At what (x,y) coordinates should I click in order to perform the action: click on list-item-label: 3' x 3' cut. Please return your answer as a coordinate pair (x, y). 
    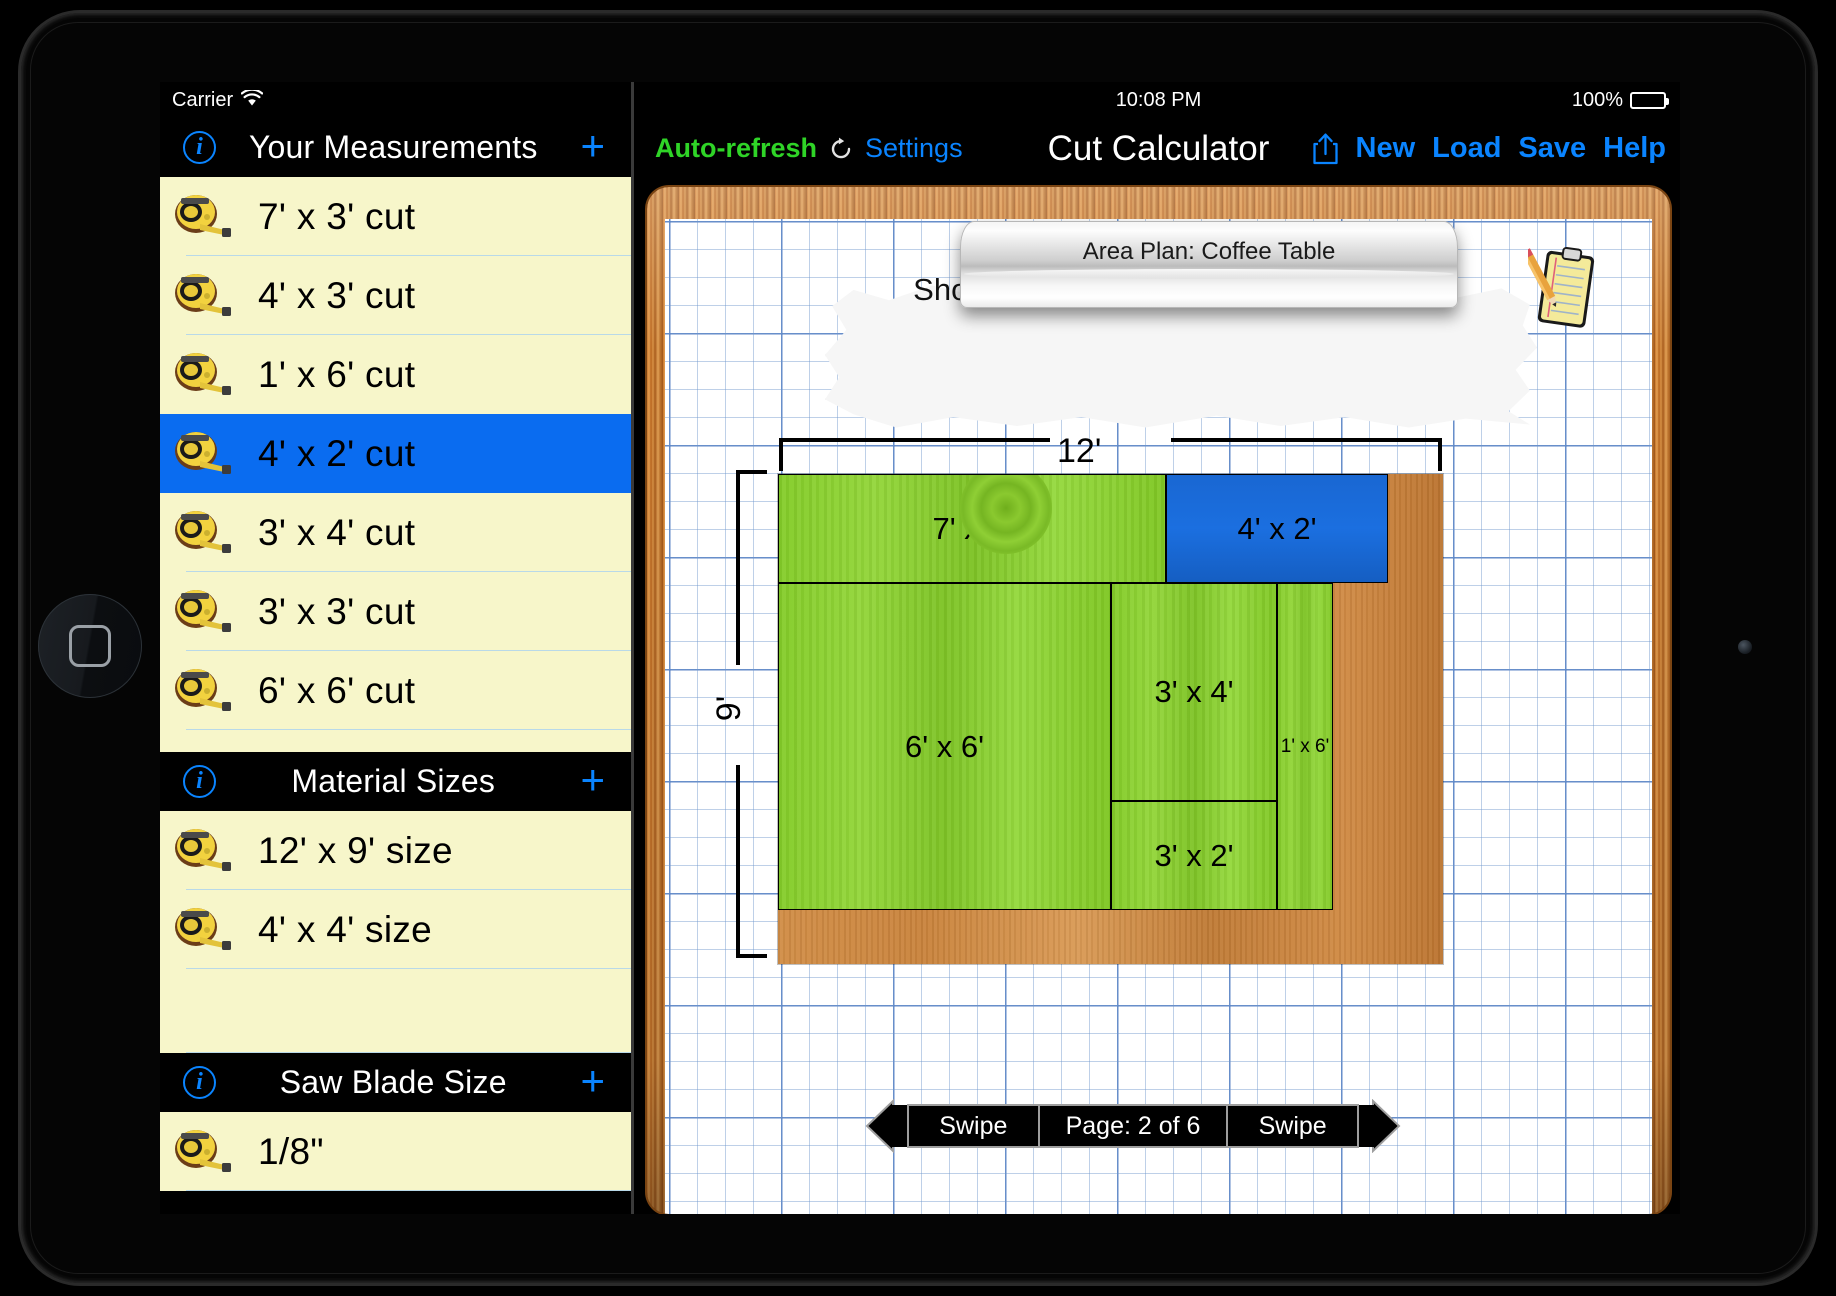
    Looking at the image, I should click on (337, 611).